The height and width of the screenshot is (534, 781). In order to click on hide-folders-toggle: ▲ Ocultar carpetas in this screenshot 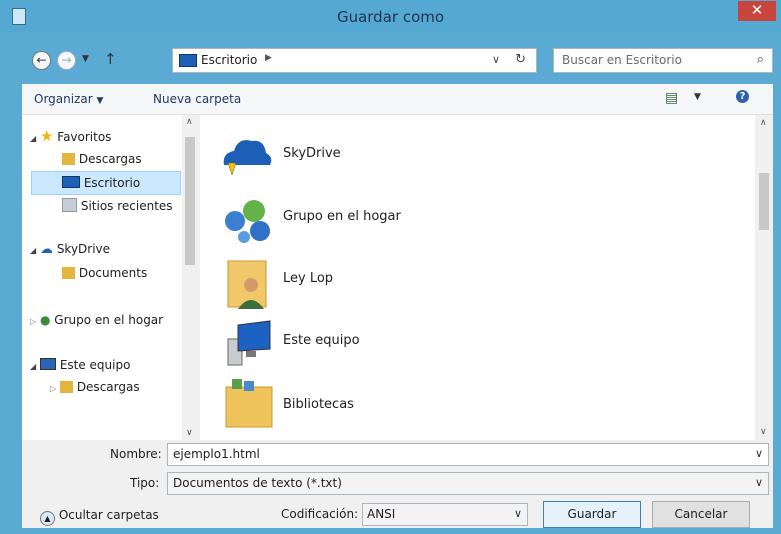, I will do `click(99, 517)`.